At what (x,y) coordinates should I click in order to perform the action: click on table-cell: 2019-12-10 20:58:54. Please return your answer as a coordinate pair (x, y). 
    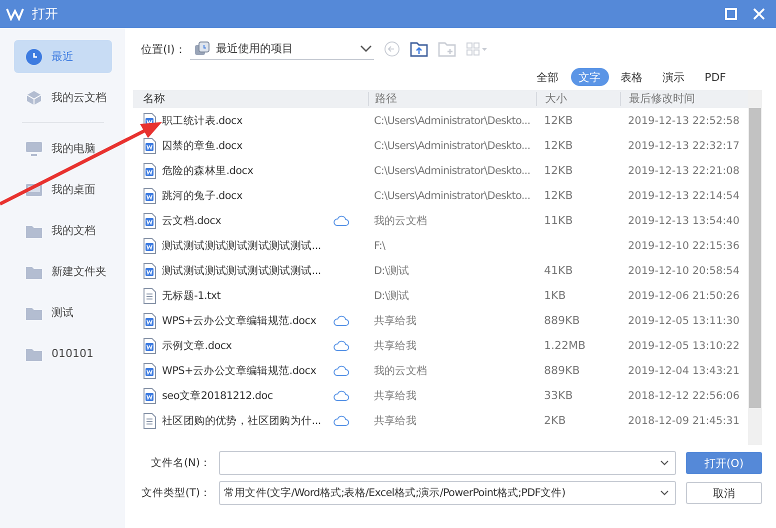
    Looking at the image, I should click on (684, 271).